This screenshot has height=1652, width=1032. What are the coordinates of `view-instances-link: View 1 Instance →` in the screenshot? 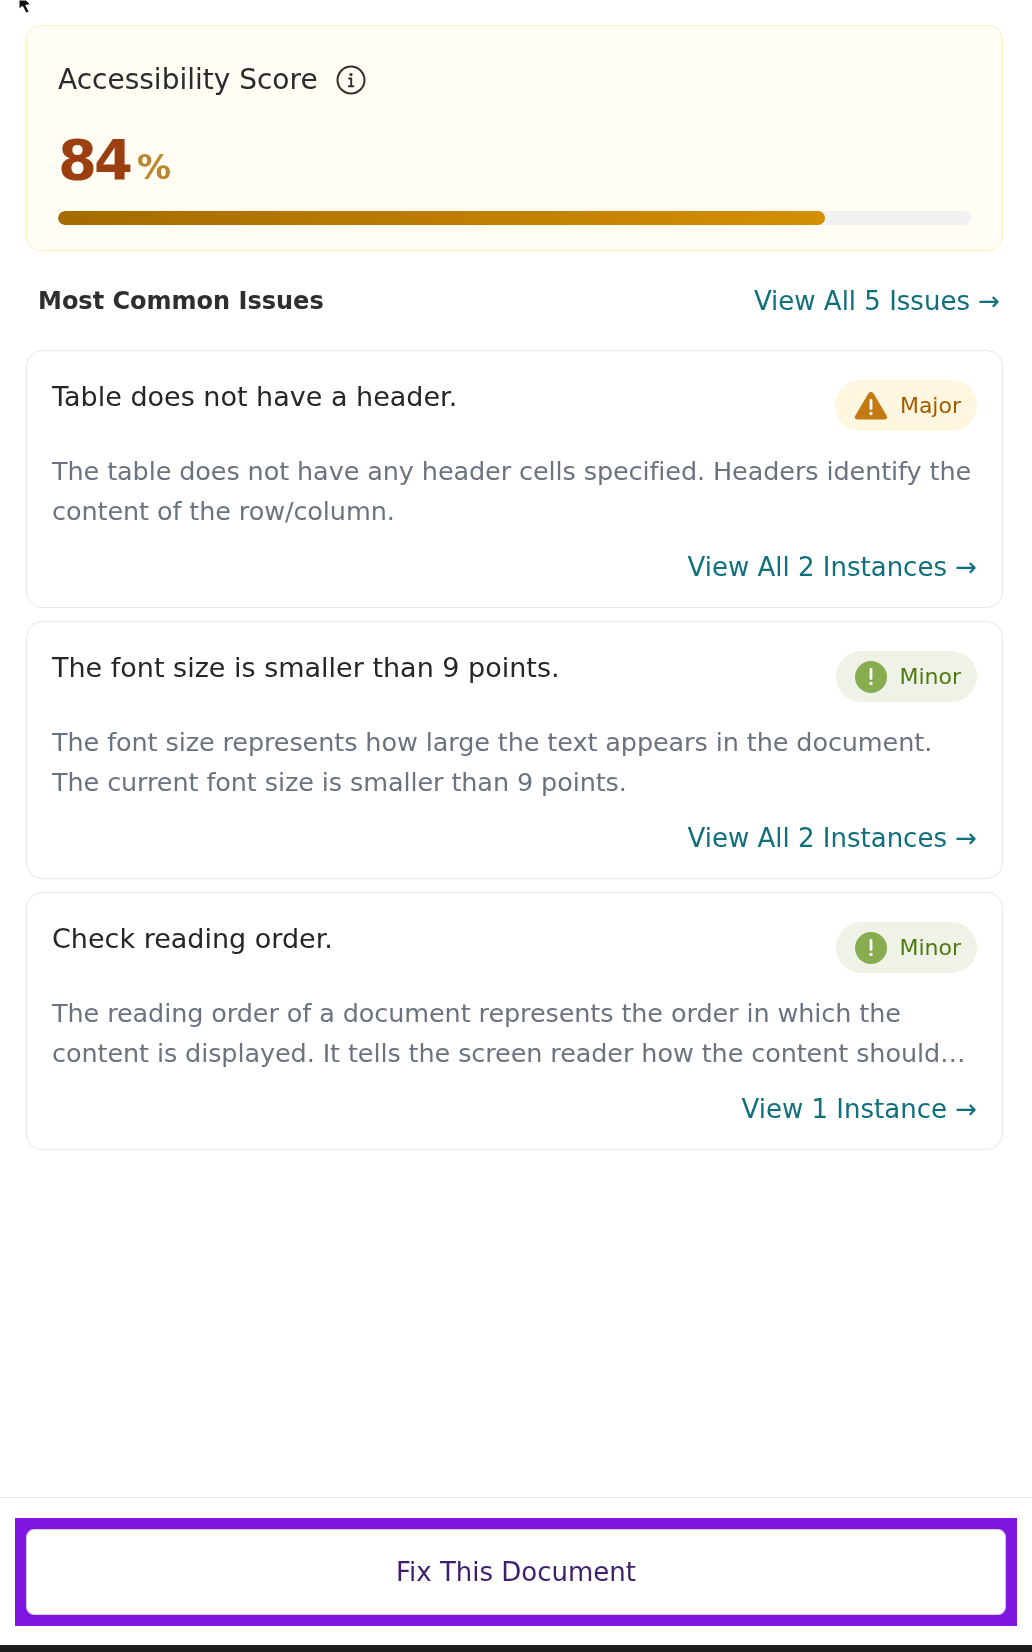 It's located at (859, 1109).